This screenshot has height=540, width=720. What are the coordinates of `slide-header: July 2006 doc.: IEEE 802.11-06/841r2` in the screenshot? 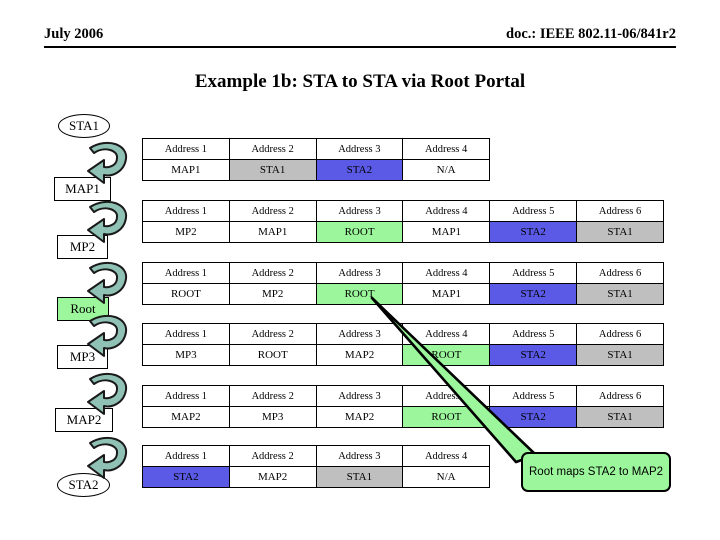 It's located at (360, 38).